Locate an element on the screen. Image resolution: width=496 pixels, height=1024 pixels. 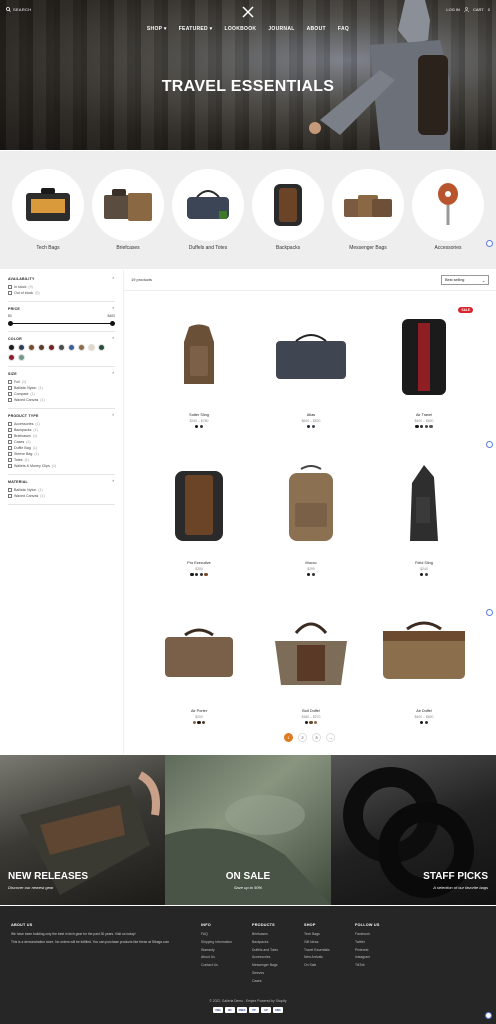
search-button: SEARCH is located at coordinates (18, 9).